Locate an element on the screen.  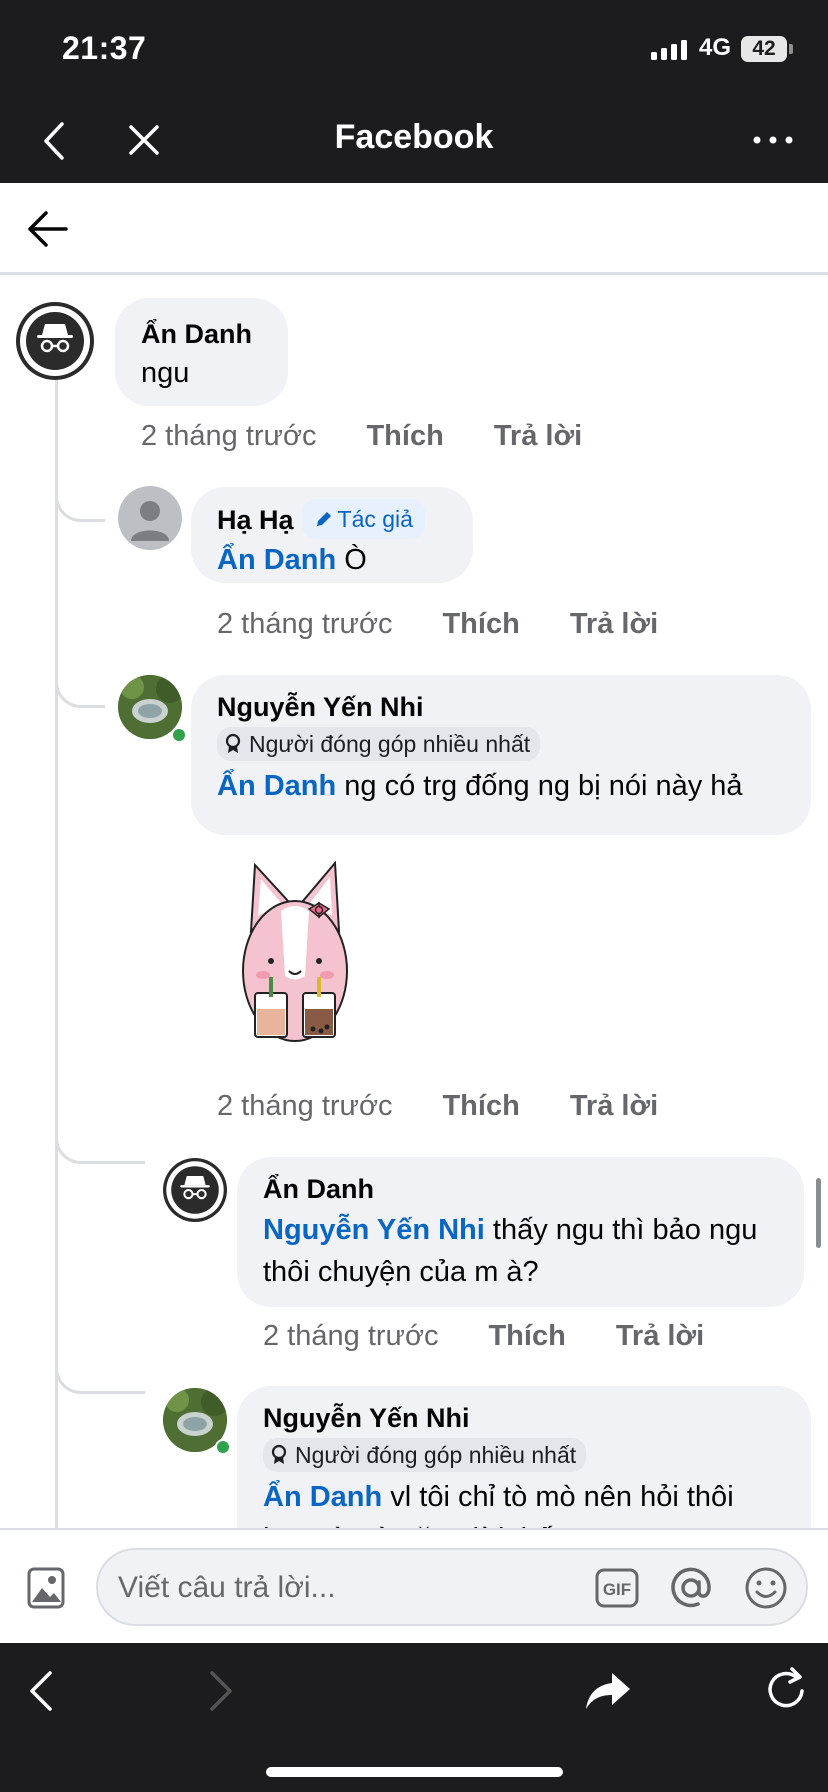
browser-bottom-toolbar is located at coordinates (414, 1717).